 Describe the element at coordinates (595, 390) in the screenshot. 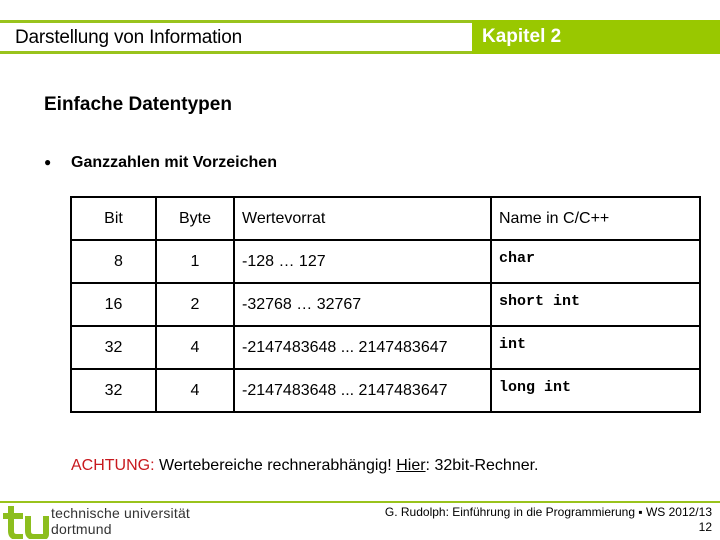

I see `cell-type-name: long int` at that location.